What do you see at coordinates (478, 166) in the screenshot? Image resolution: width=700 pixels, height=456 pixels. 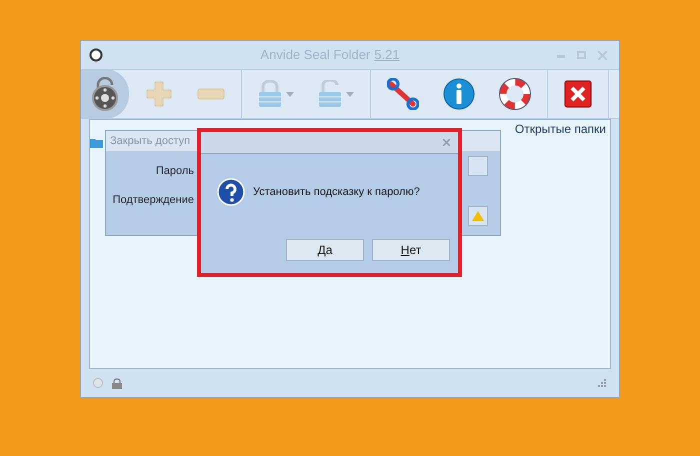 I see `key-button` at bounding box center [478, 166].